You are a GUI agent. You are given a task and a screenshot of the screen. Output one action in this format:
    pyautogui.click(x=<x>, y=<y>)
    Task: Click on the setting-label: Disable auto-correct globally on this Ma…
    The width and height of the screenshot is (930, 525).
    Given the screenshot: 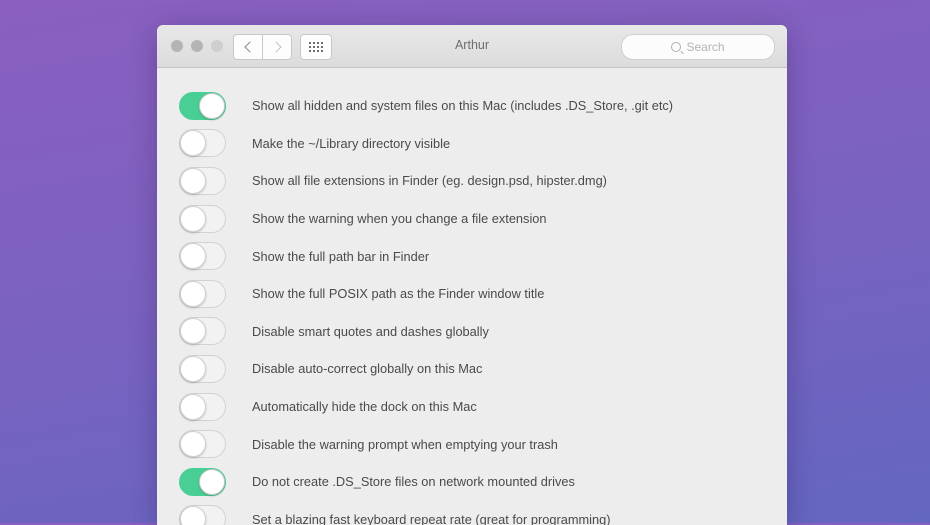 What is the action you would take?
    pyautogui.click(x=367, y=369)
    